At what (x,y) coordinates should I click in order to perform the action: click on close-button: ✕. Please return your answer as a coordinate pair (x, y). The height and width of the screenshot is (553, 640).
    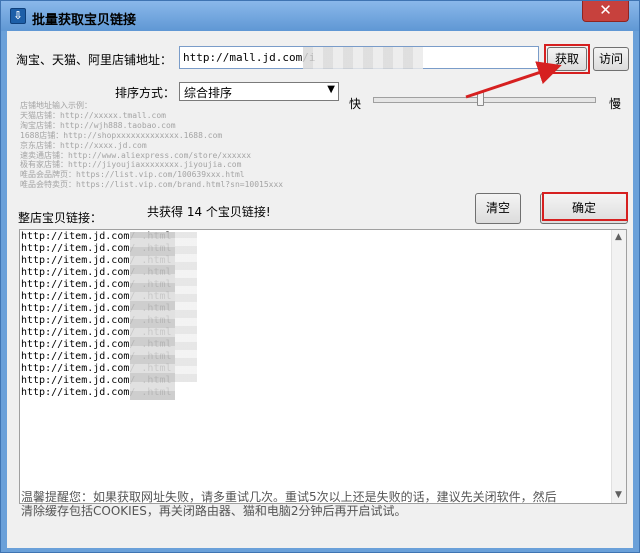
    Looking at the image, I should click on (605, 11).